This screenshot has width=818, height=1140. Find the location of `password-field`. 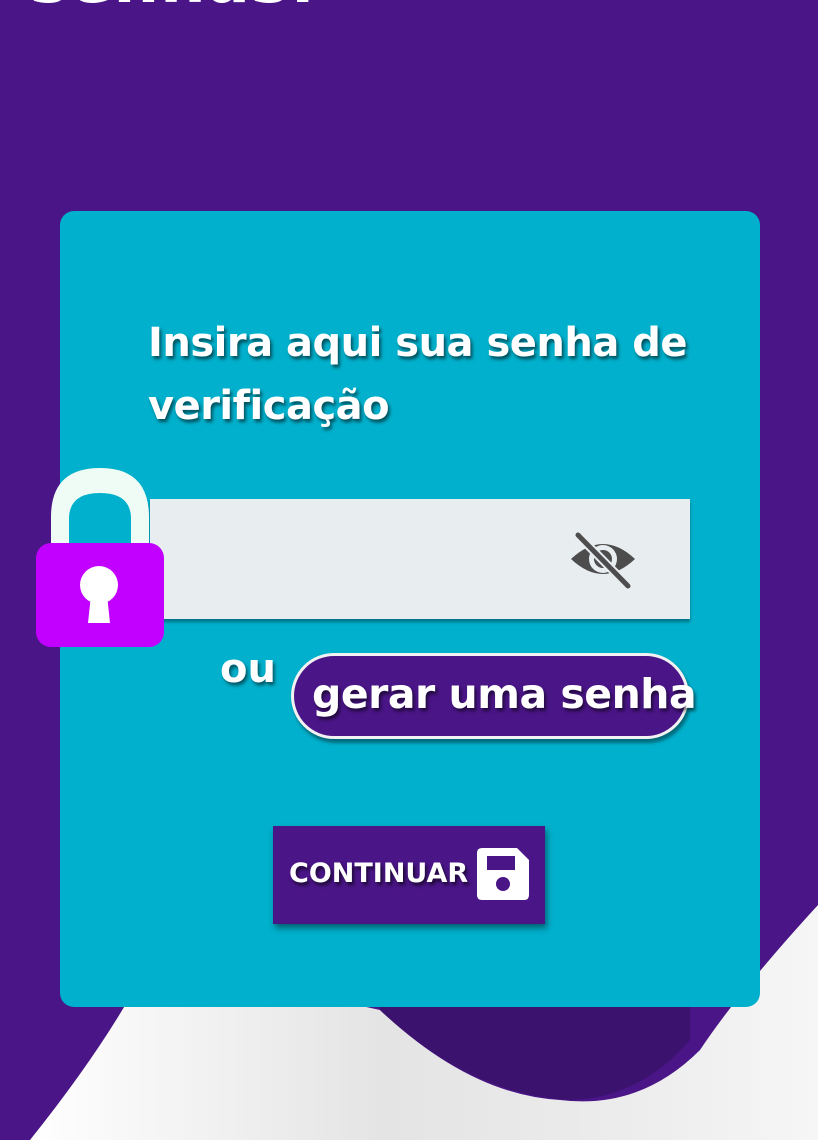

password-field is located at coordinates (420, 560).